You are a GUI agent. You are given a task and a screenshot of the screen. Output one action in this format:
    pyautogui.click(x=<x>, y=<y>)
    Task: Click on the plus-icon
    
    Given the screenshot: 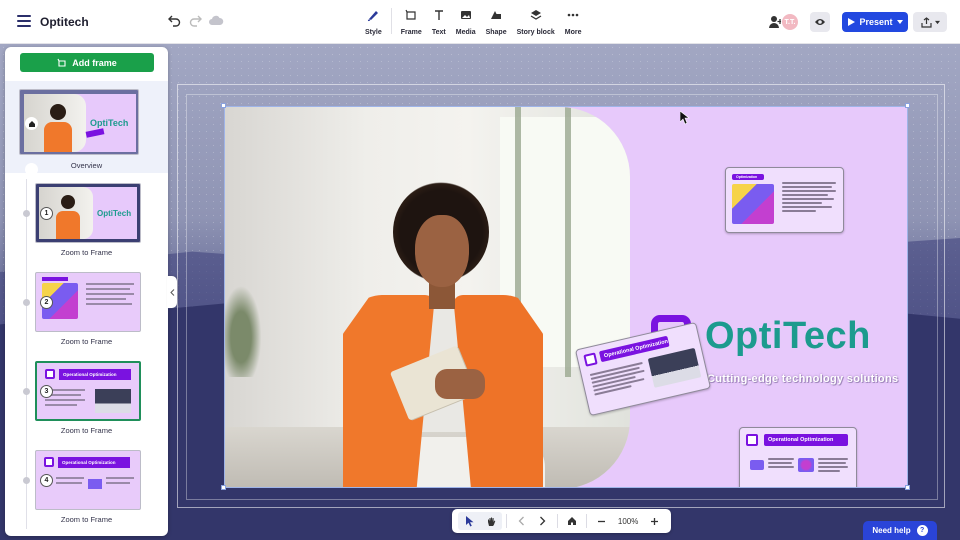 What is the action you would take?
    pyautogui.click(x=655, y=521)
    